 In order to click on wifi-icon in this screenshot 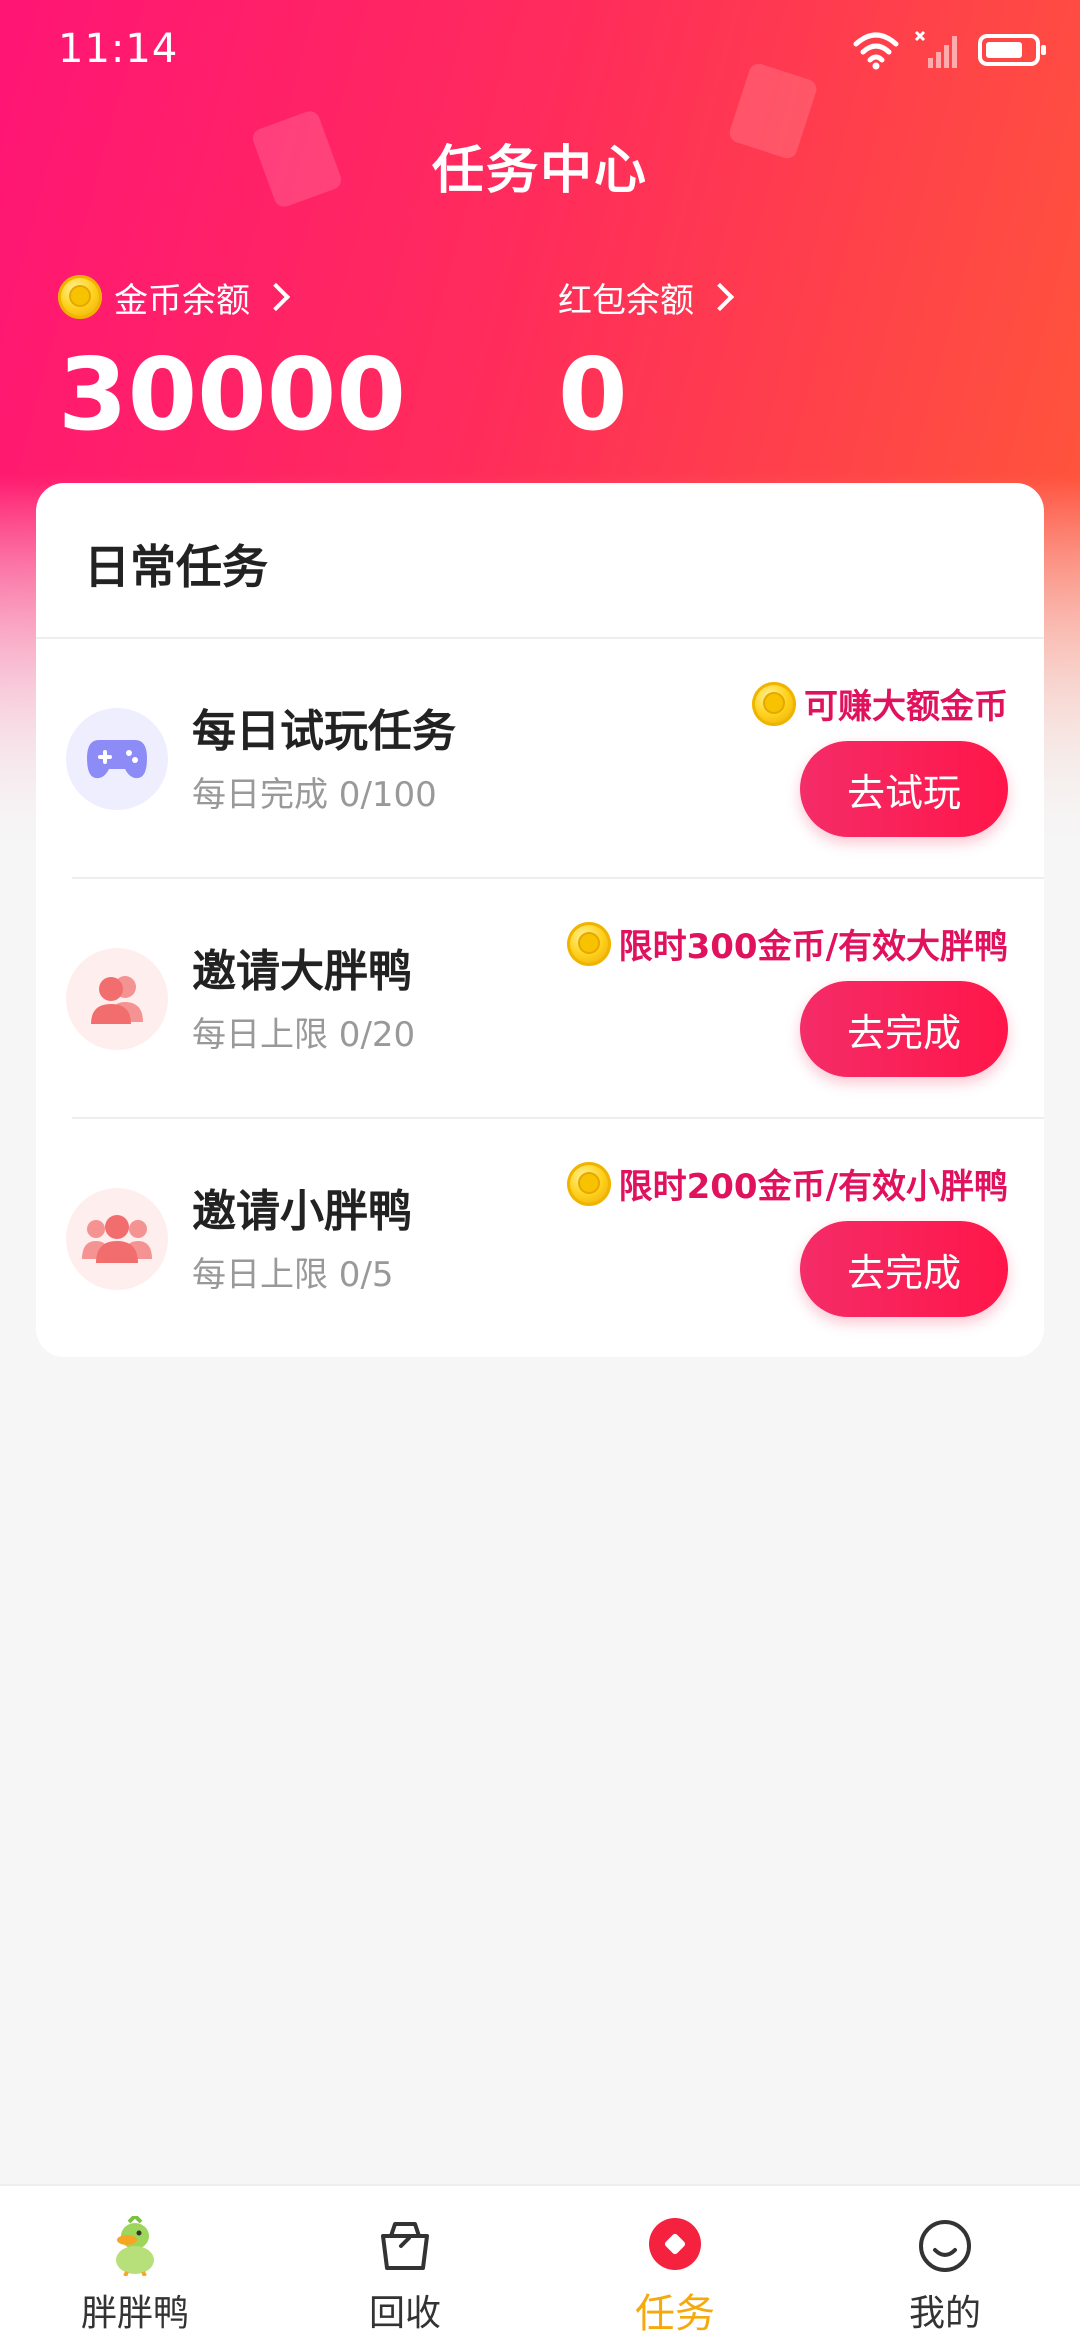, I will do `click(876, 51)`.